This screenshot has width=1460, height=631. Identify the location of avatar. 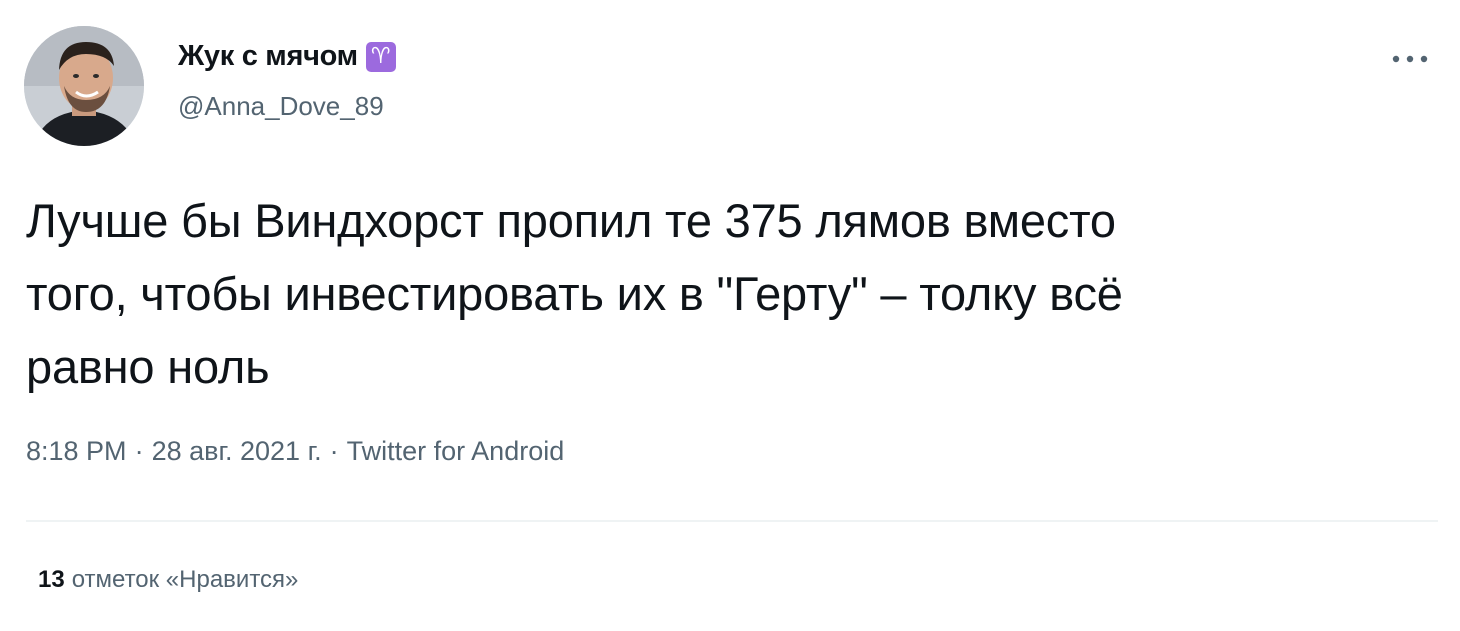
(84, 86).